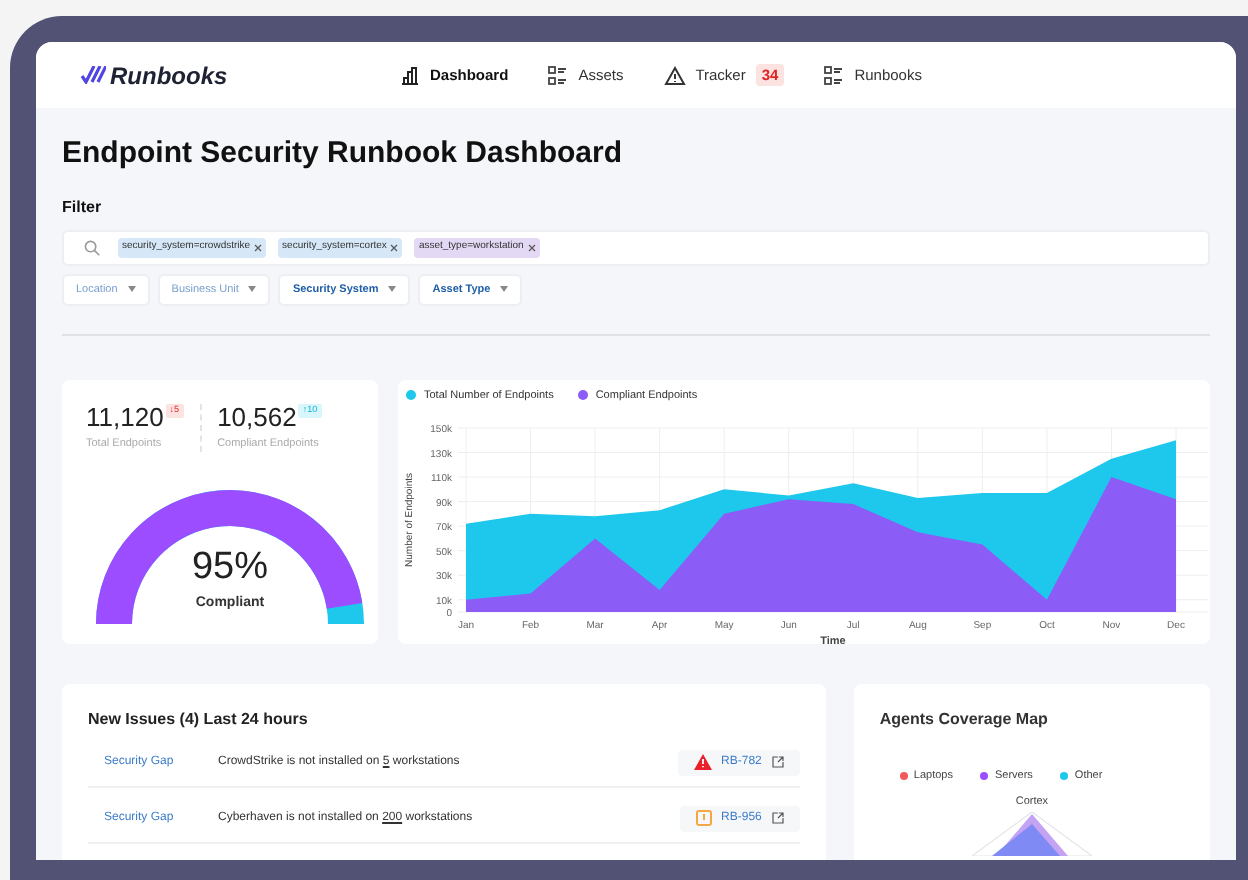 Image resolution: width=1248 pixels, height=880 pixels. I want to click on brand-name: Runbooks, so click(169, 76).